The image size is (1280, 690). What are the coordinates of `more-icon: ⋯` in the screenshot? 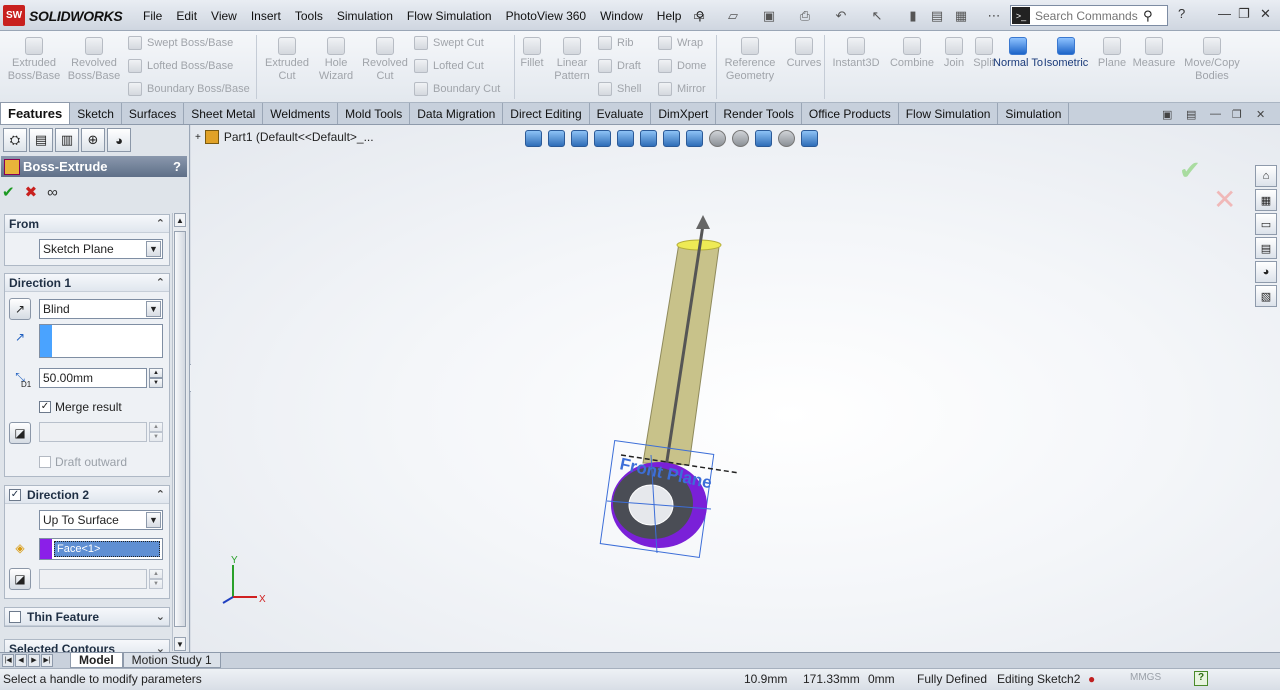 It's located at (994, 16).